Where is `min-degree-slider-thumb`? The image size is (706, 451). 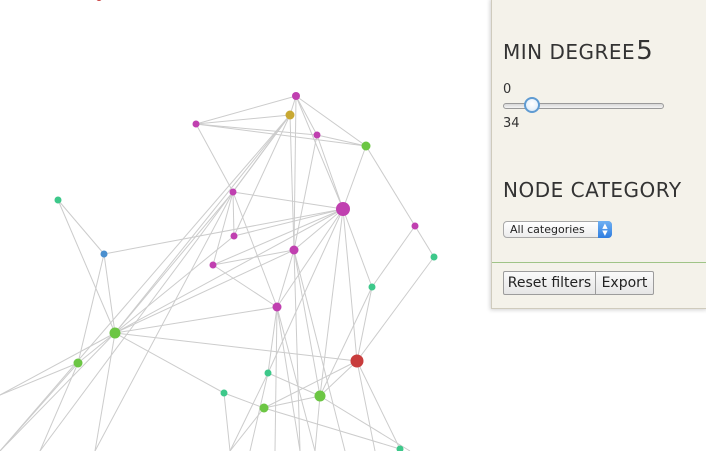 min-degree-slider-thumb is located at coordinates (532, 105).